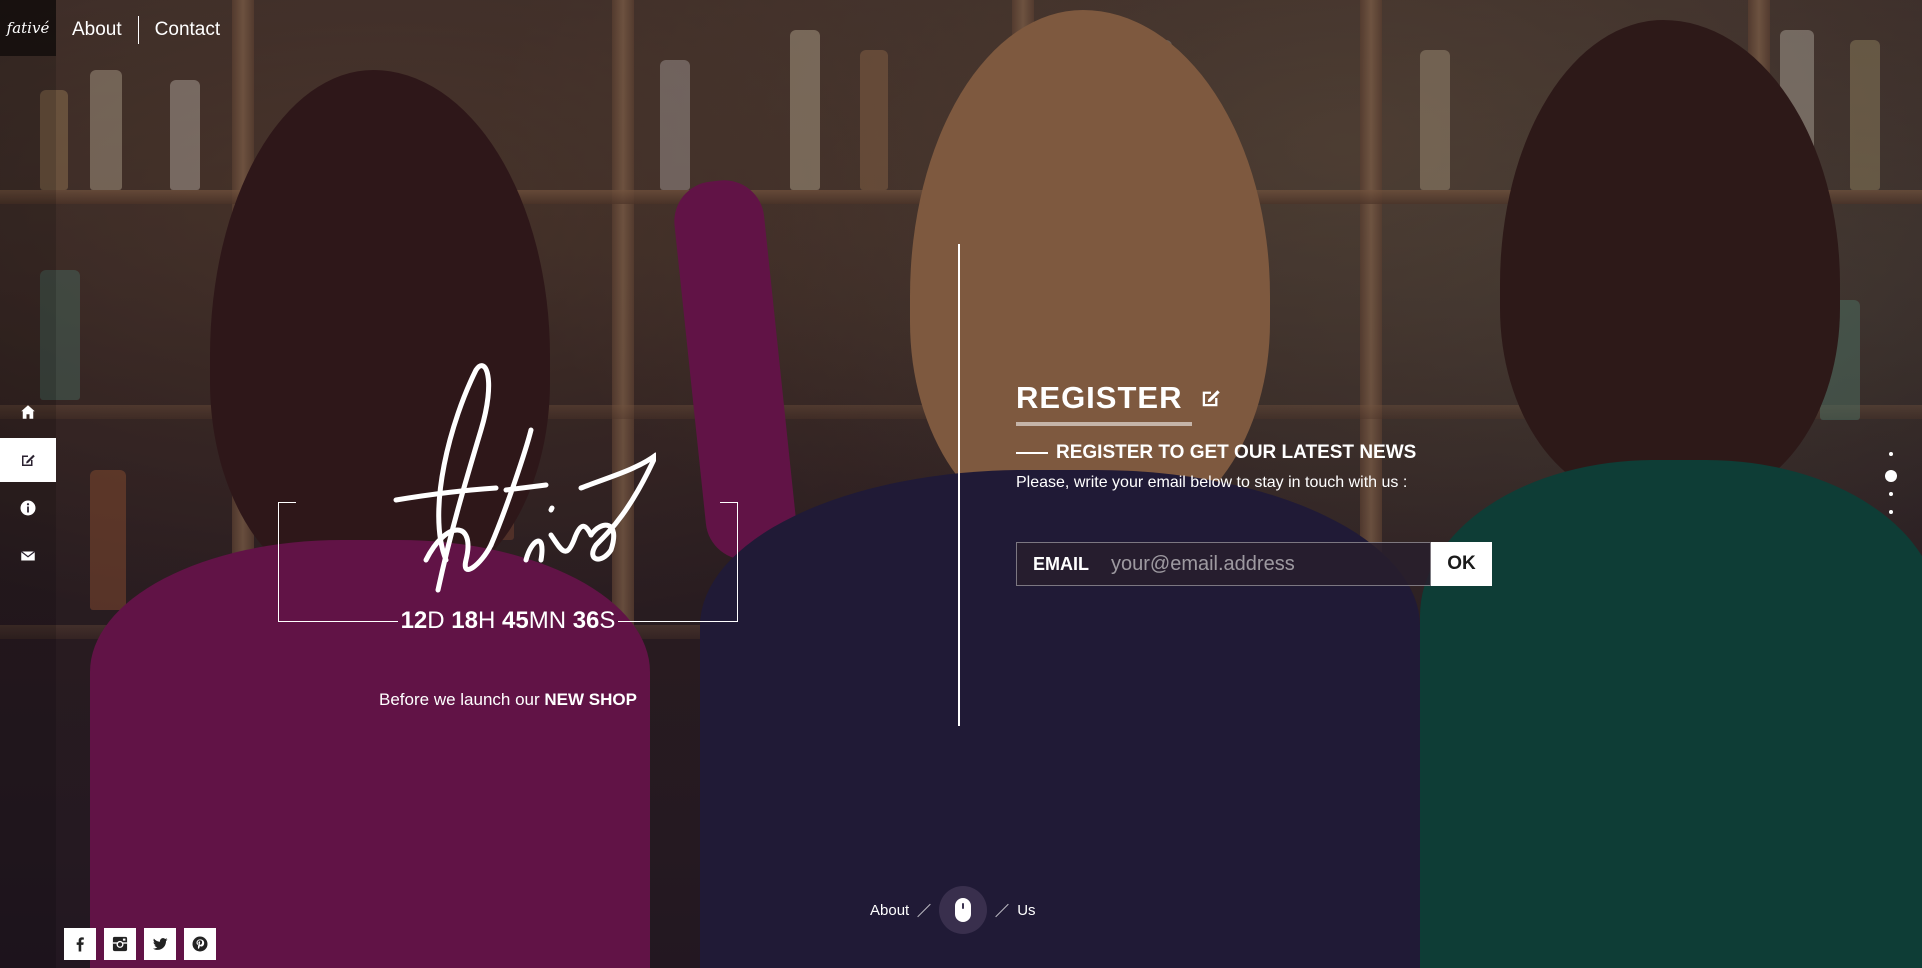 The height and width of the screenshot is (968, 1922). Describe the element at coordinates (28, 412) in the screenshot. I see `home-icon` at that location.